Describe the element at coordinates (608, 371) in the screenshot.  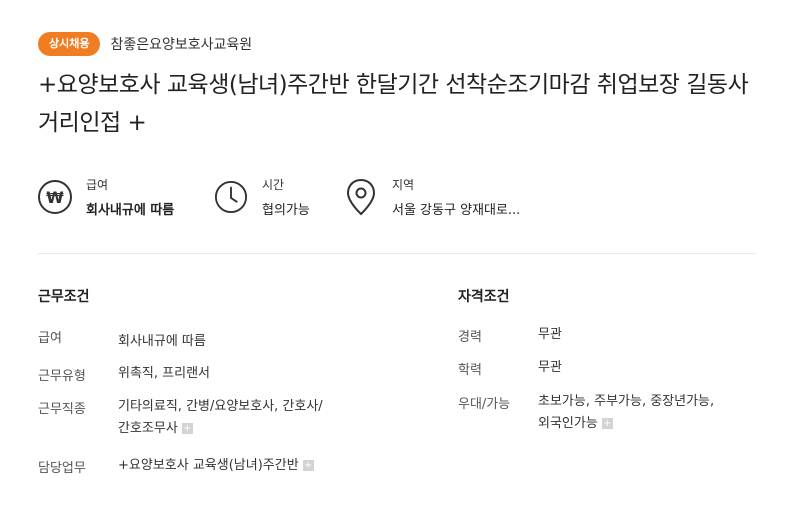
I see `qualification-row-education: 학력 무관` at that location.